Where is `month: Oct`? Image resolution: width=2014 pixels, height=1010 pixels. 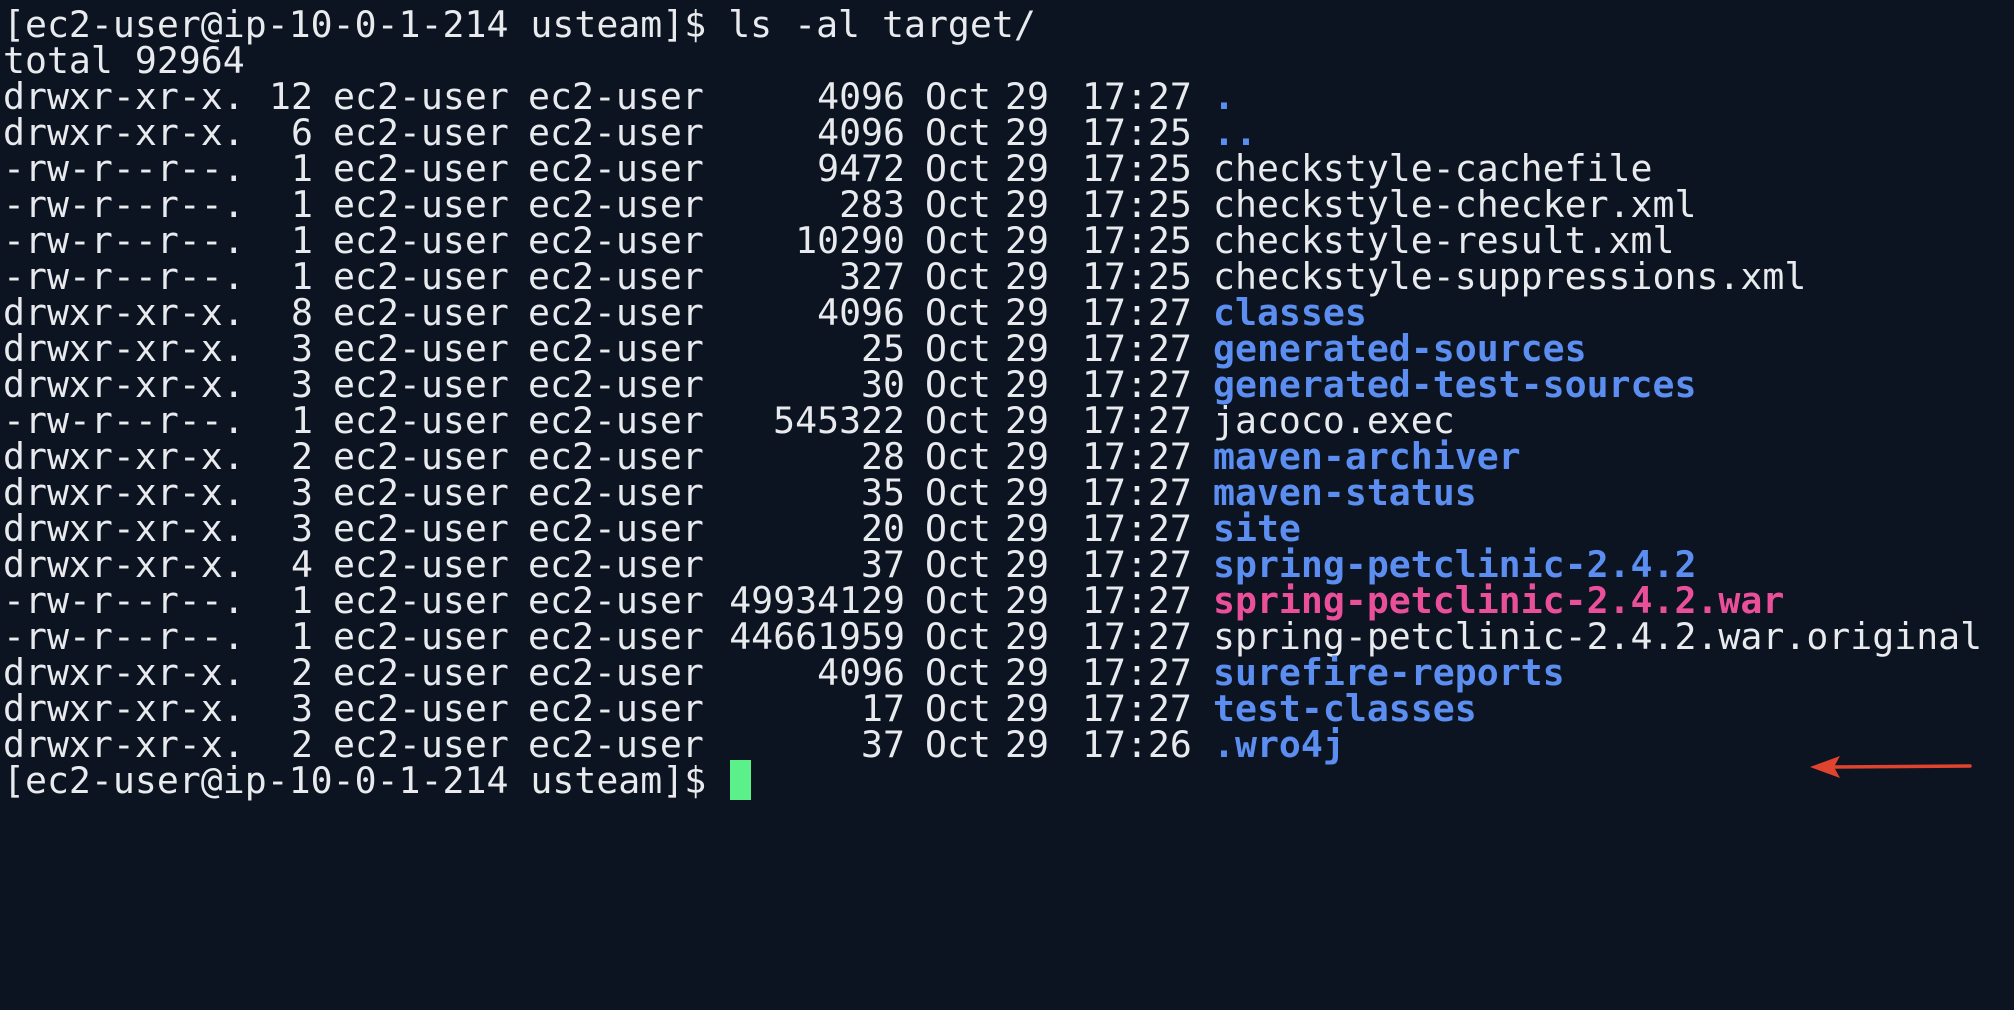
month: Oct is located at coordinates (958, 744).